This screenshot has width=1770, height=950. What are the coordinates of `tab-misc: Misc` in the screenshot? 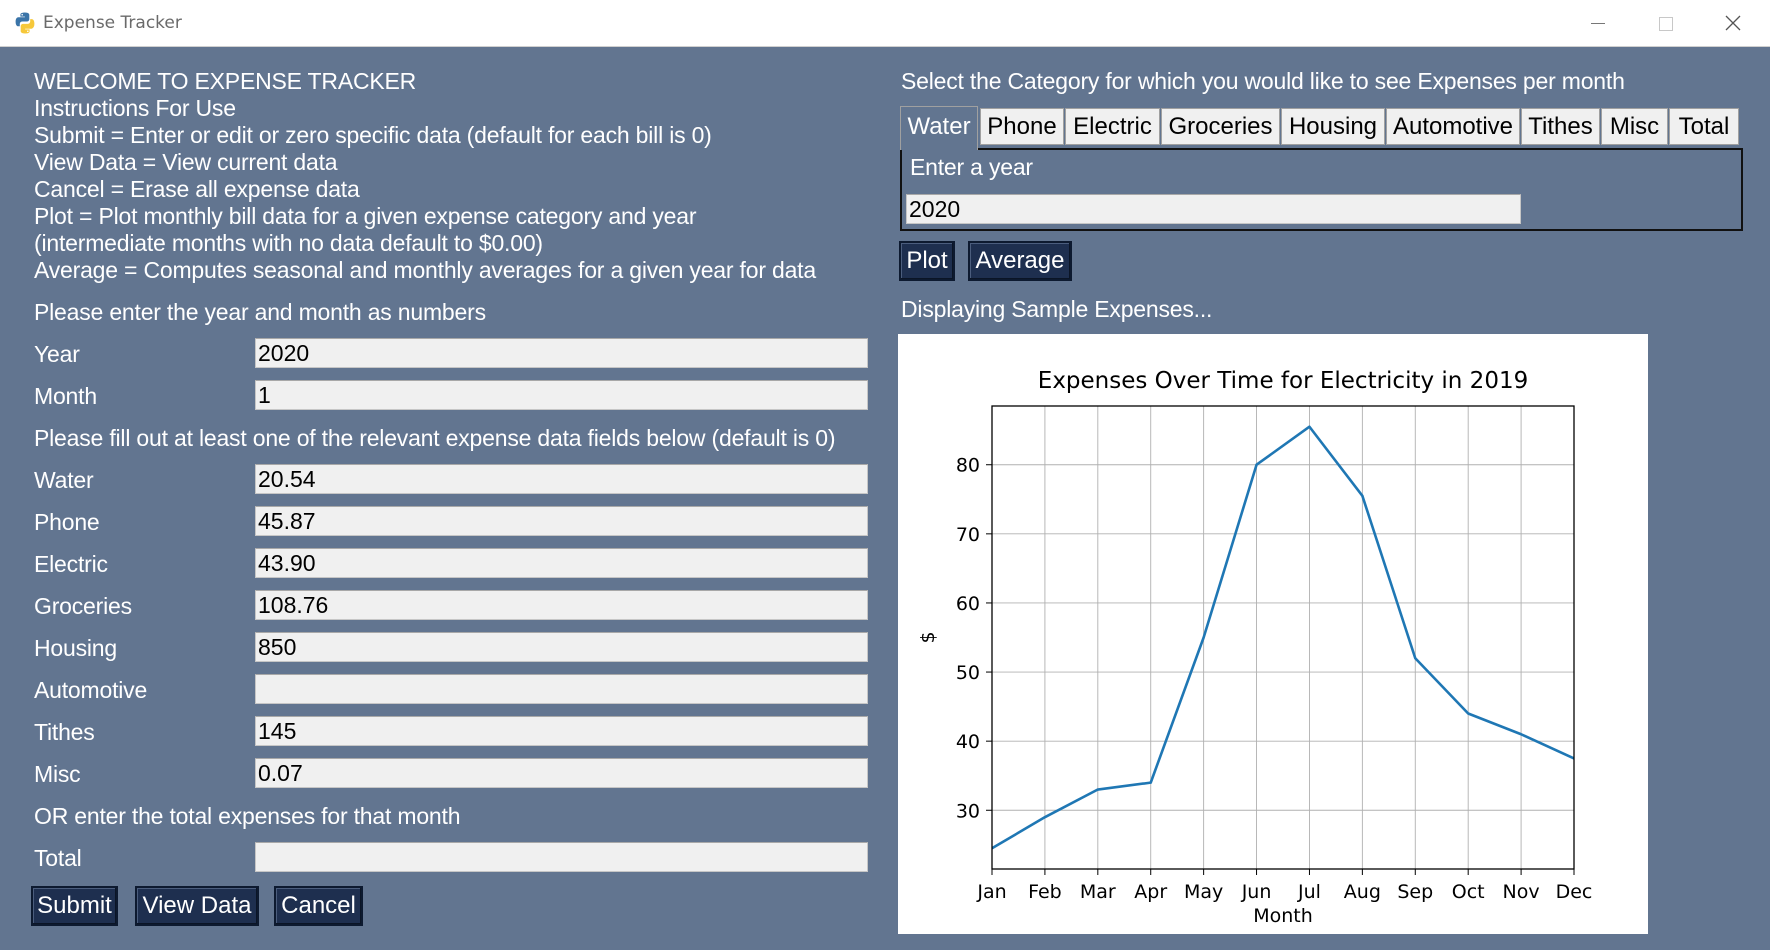 It's located at (1634, 126).